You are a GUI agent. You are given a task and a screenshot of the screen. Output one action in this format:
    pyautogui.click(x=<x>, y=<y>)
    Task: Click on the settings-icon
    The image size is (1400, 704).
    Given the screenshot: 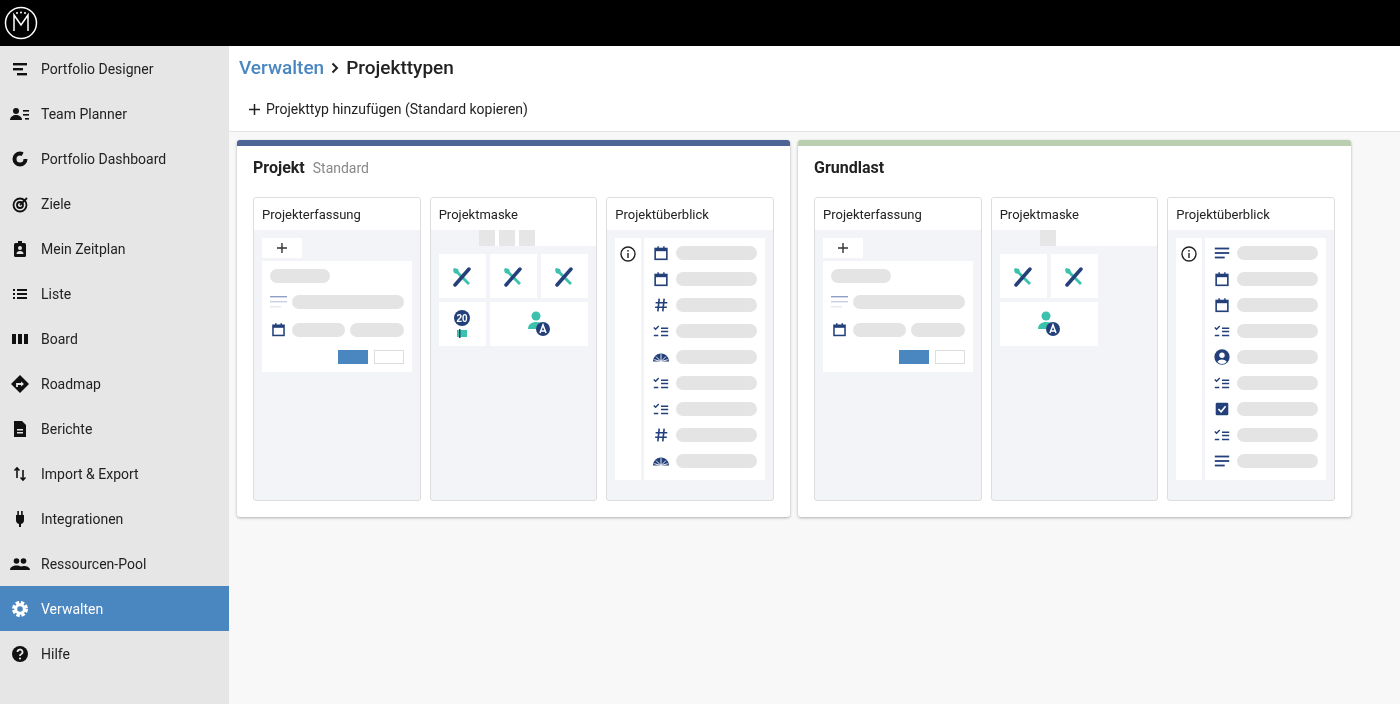 What is the action you would take?
    pyautogui.click(x=20, y=608)
    